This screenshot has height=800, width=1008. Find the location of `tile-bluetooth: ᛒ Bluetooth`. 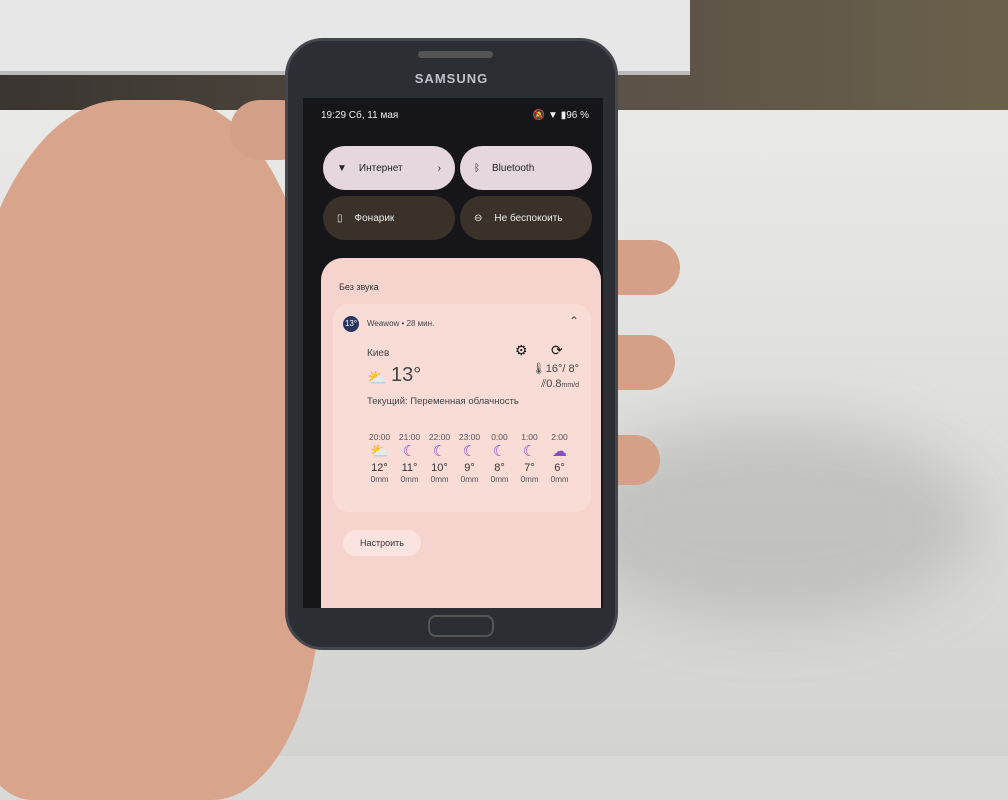

tile-bluetooth: ᛒ Bluetooth is located at coordinates (526, 168).